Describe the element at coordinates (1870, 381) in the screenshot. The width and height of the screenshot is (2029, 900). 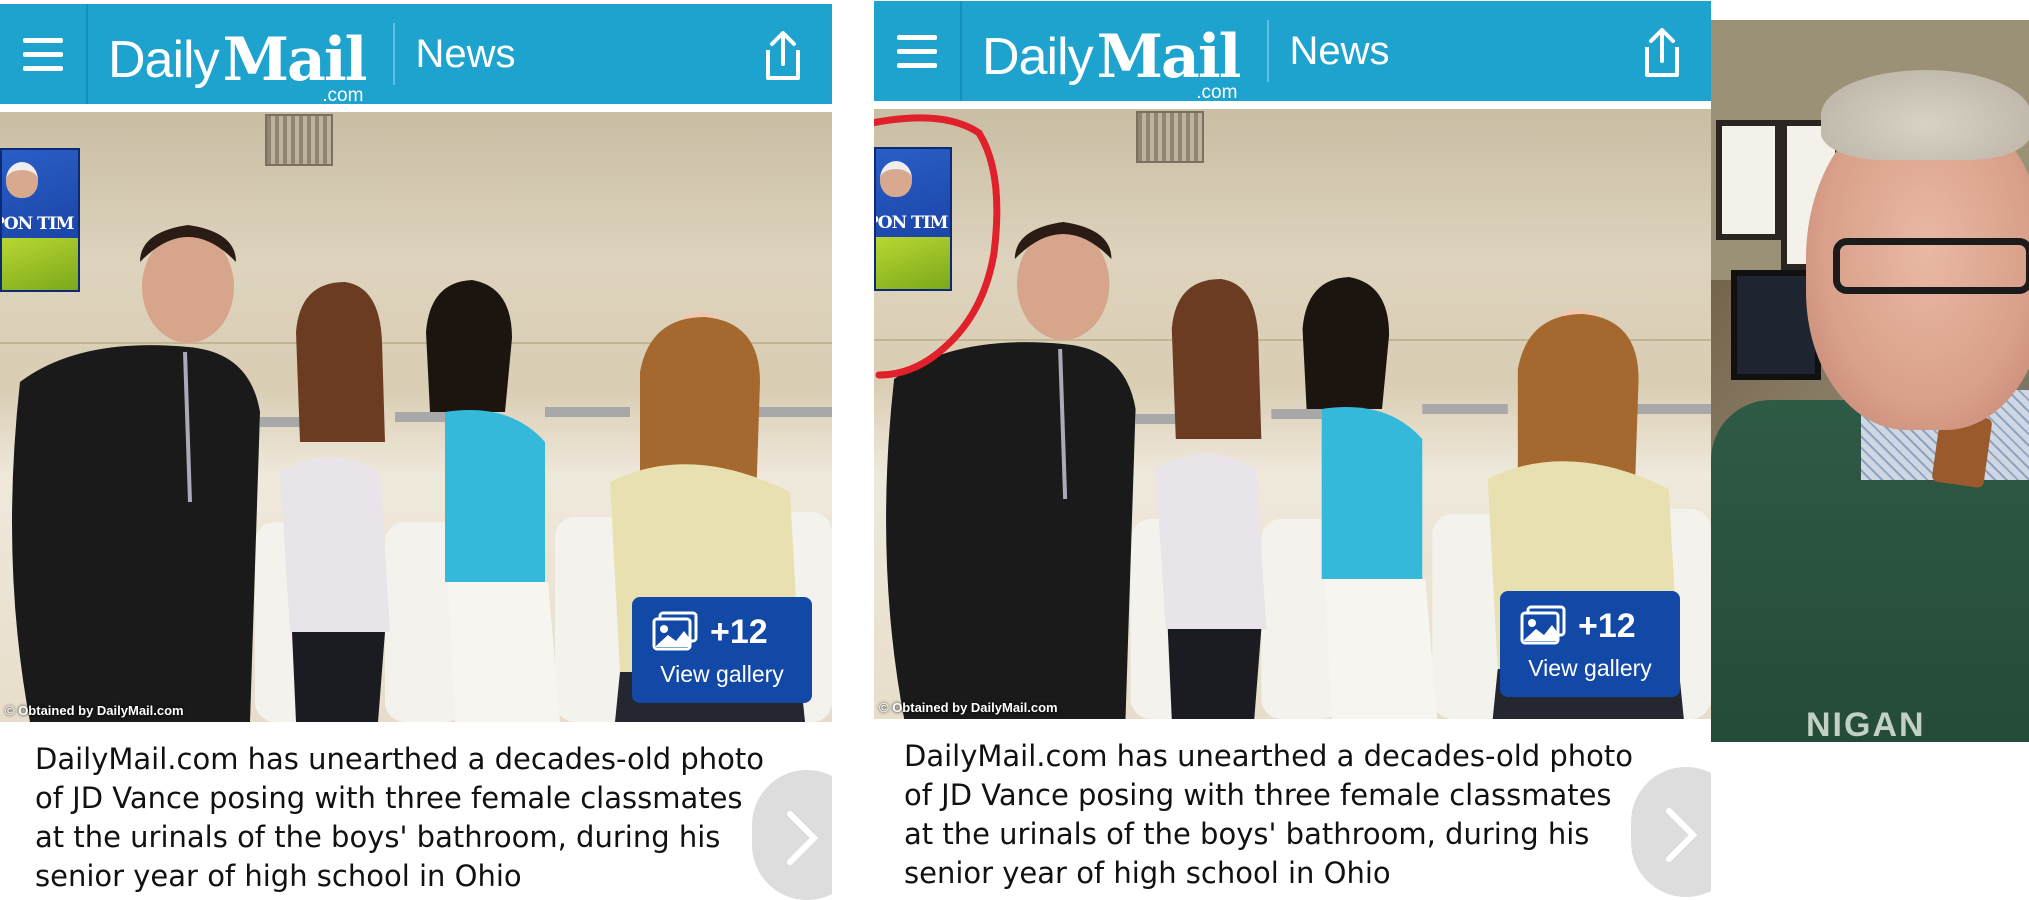
I see `portrait-photo: NIGAN` at that location.